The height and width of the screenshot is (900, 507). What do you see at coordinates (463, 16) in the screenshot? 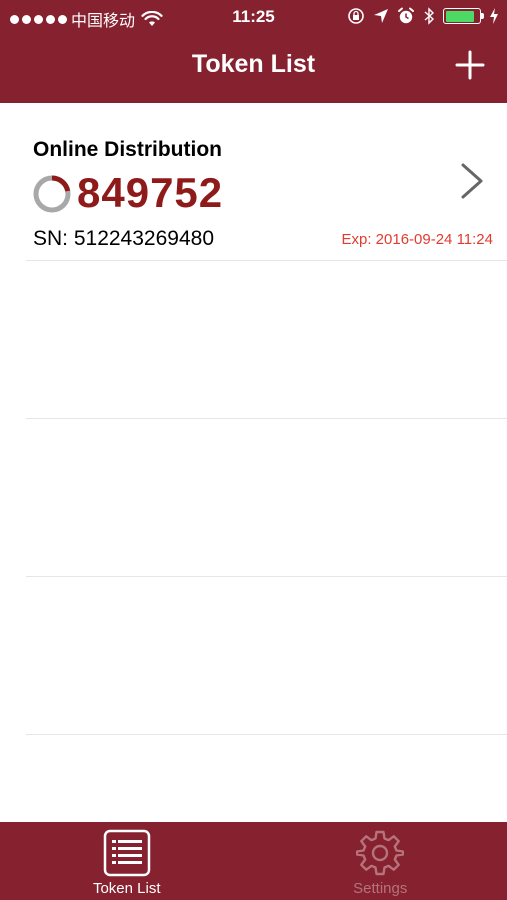
I see `battery-icon` at bounding box center [463, 16].